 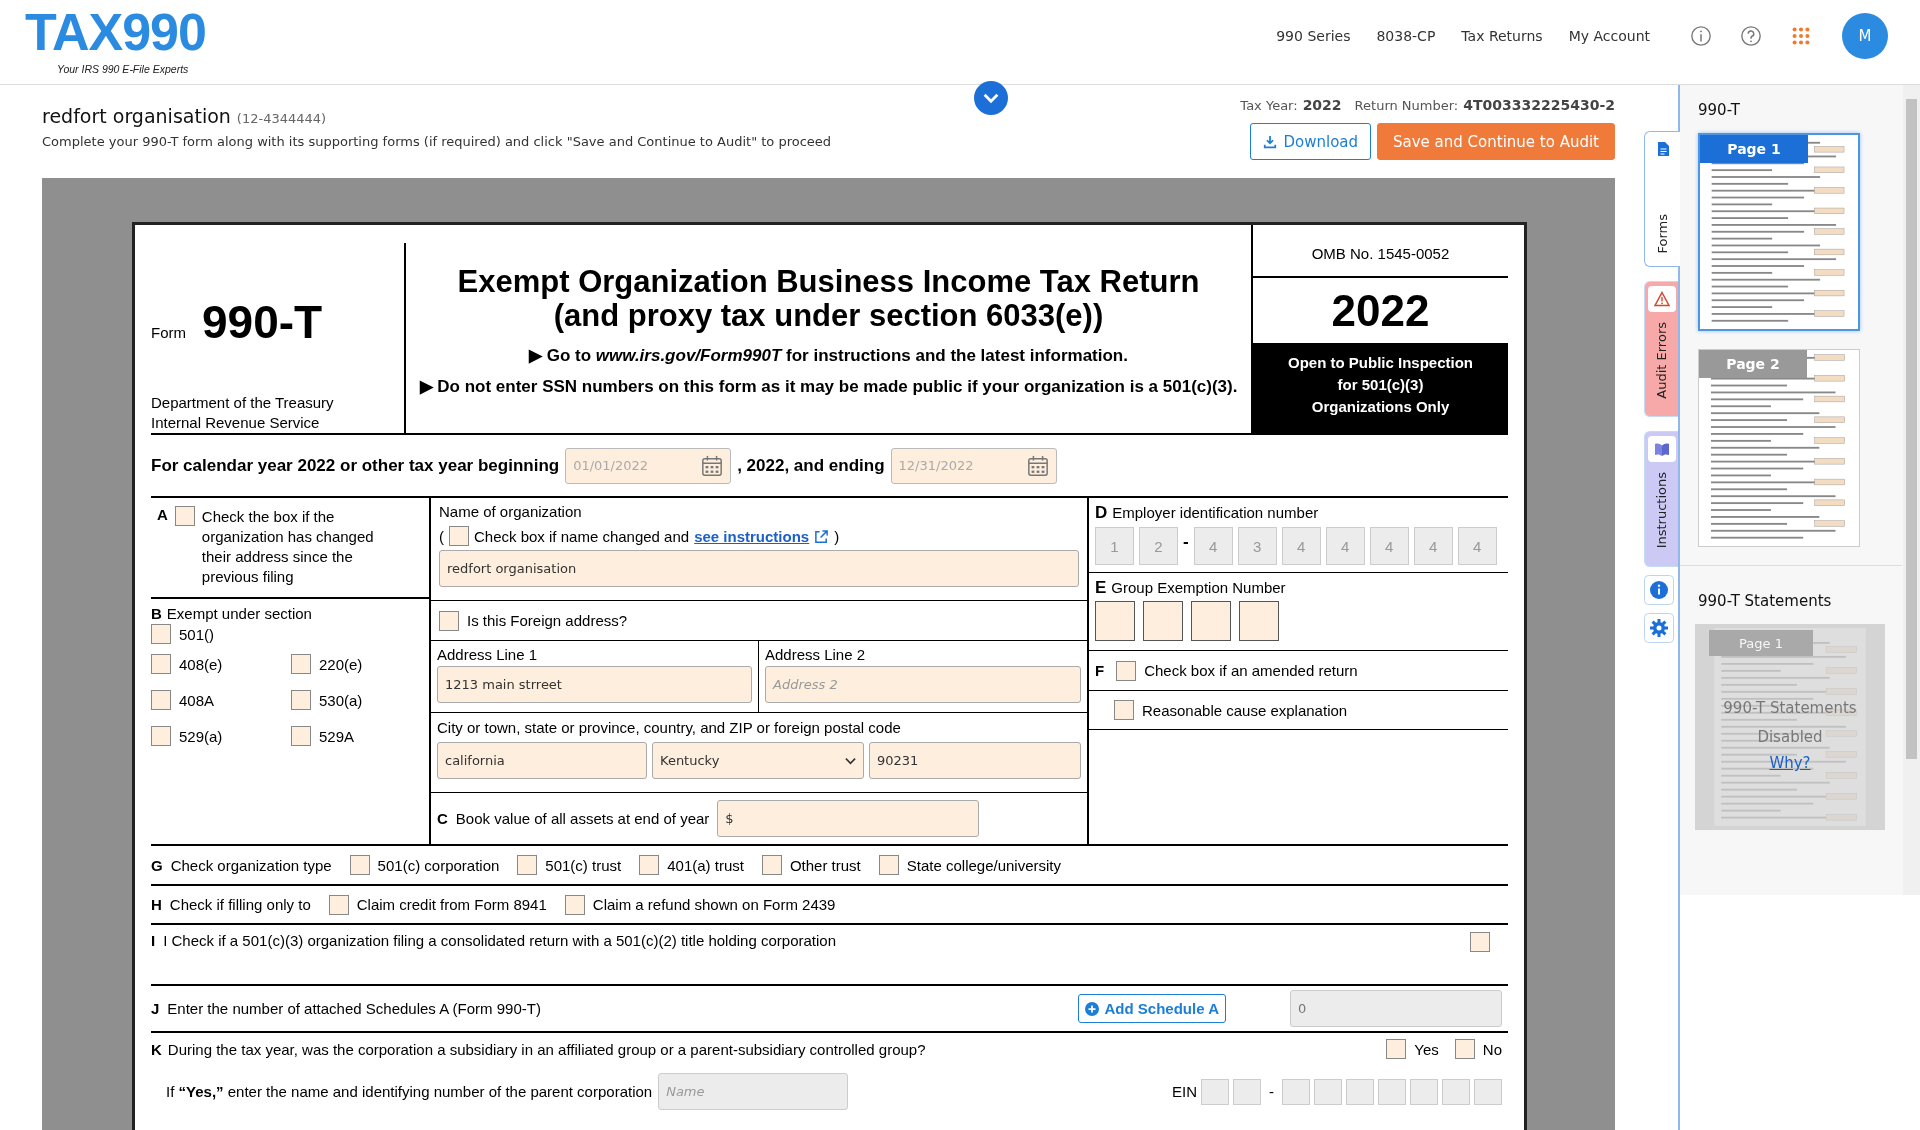 What do you see at coordinates (1257, 546) in the screenshot?
I see `ein-digit-field: 3` at bounding box center [1257, 546].